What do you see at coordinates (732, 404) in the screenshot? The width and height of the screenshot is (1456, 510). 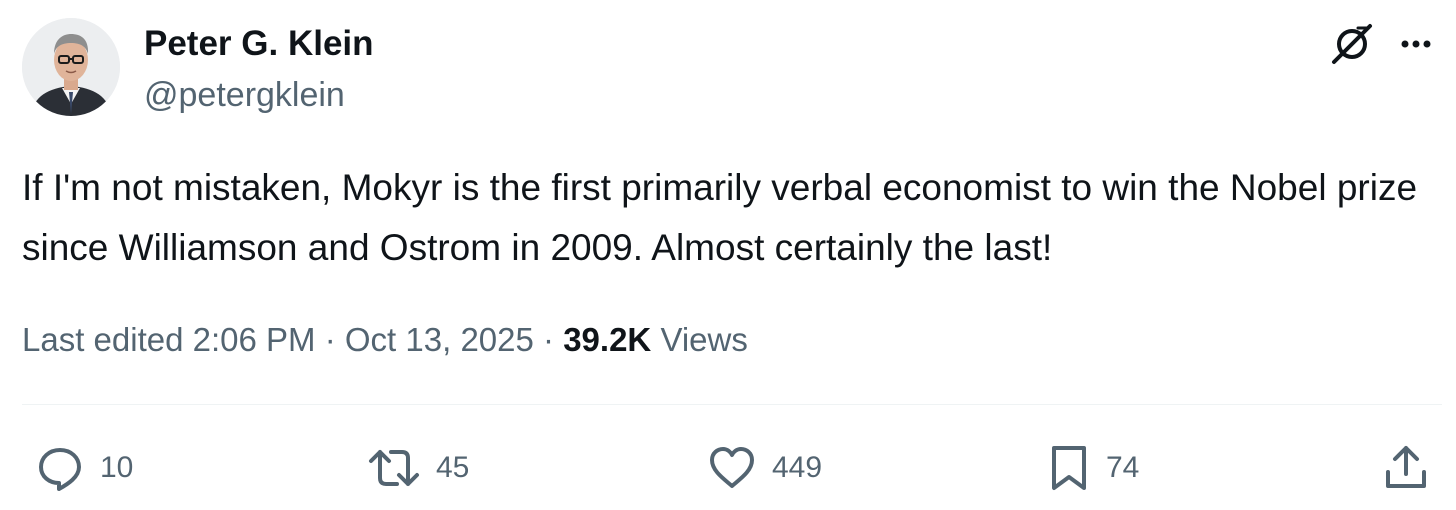 I see `divider` at bounding box center [732, 404].